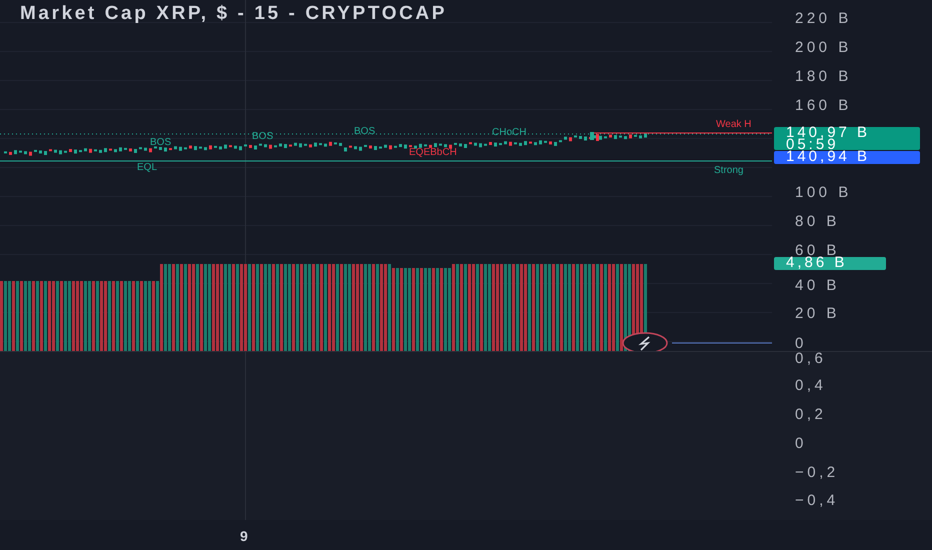 This screenshot has width=932, height=550. I want to click on axis-label: 200 B, so click(823, 47).